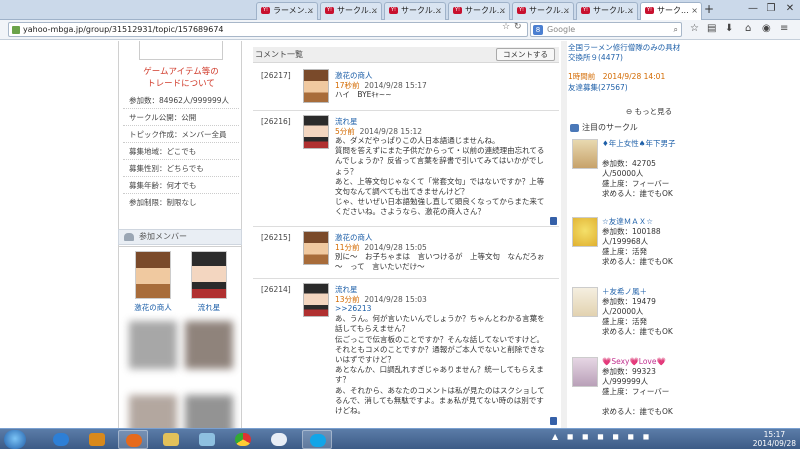 This screenshot has height=449, width=800. Describe the element at coordinates (525, 54) in the screenshot. I see `post-comment-button: コメントする` at that location.